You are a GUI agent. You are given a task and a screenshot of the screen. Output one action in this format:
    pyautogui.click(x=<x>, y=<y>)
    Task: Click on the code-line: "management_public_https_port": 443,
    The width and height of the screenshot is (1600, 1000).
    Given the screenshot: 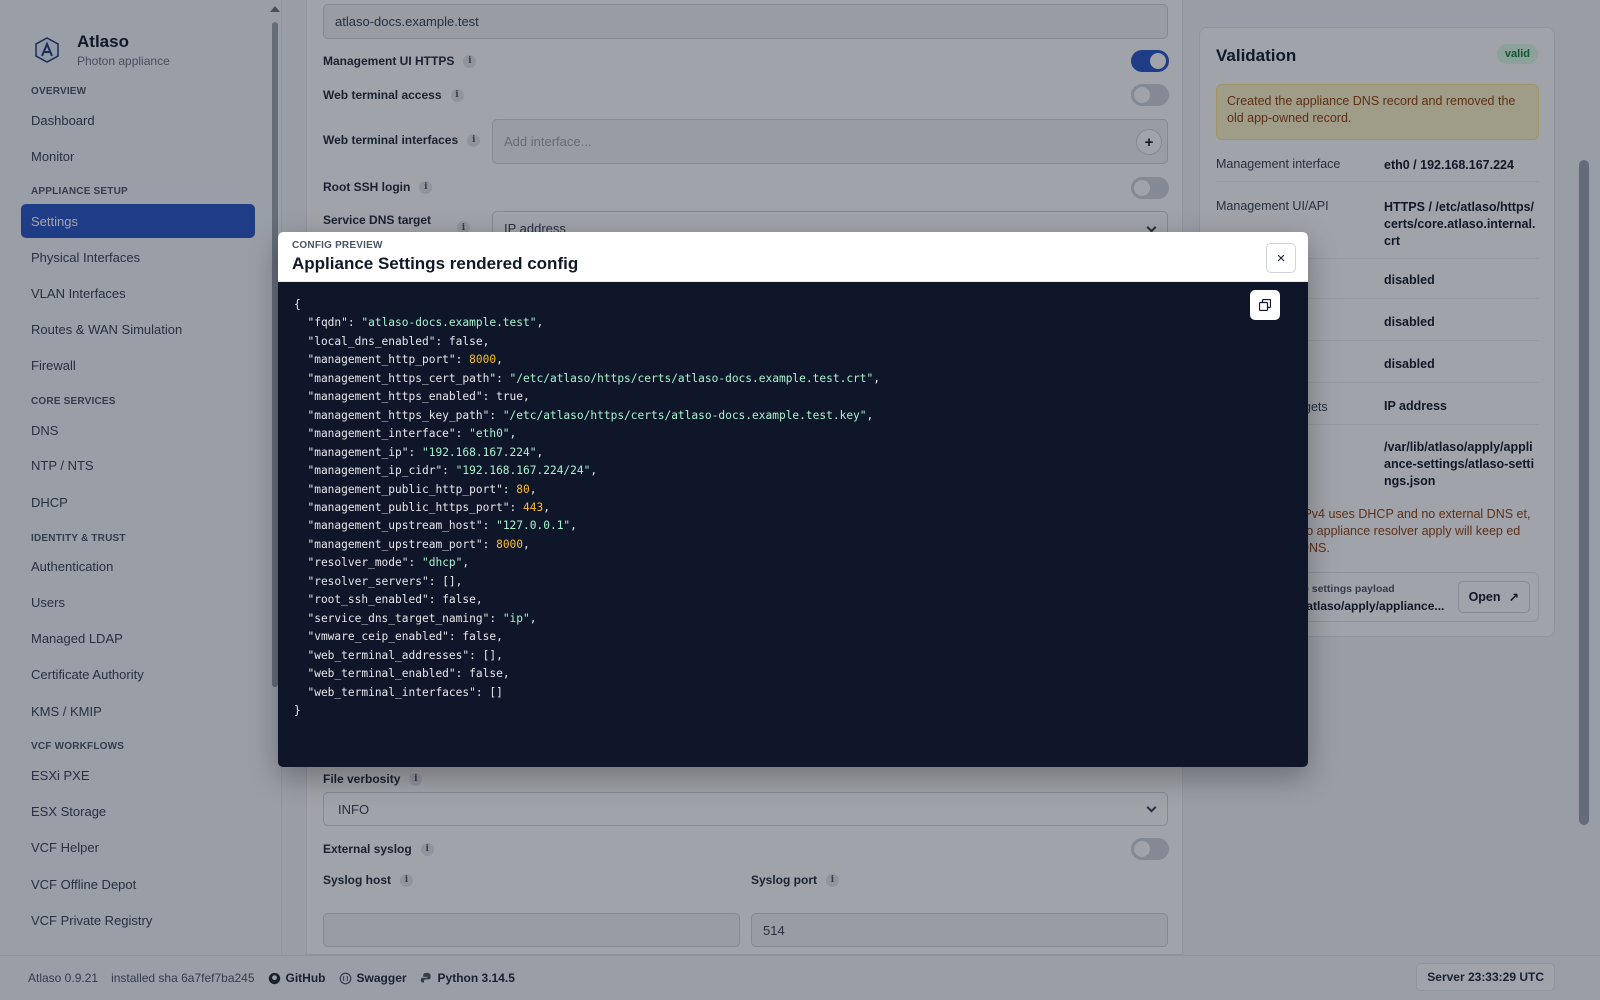 What is the action you would take?
    pyautogui.click(x=422, y=507)
    